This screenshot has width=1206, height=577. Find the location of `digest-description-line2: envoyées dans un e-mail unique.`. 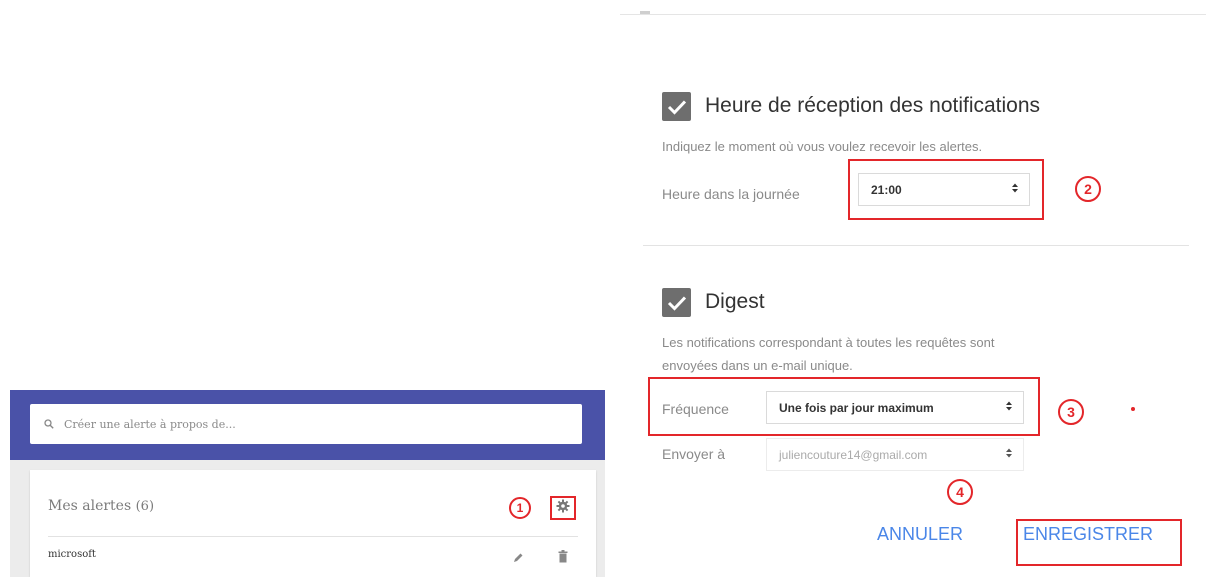

digest-description-line2: envoyées dans un e-mail unique. is located at coordinates (757, 365).